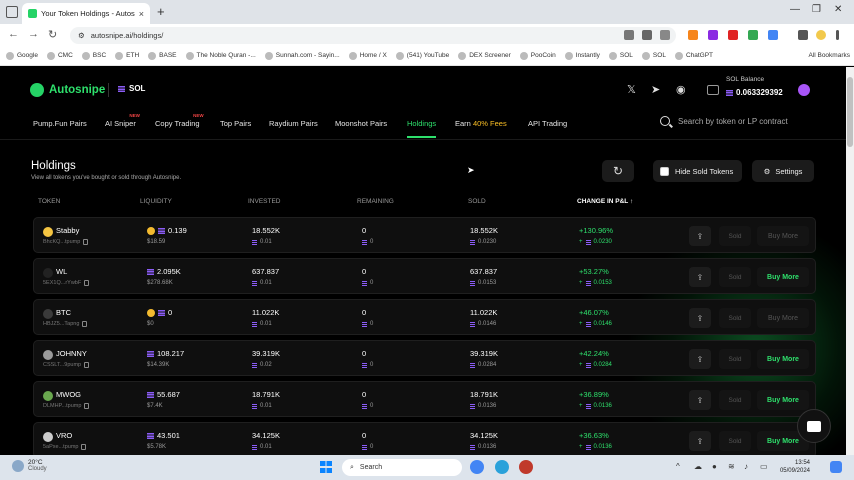 This screenshot has width=854, height=480. Describe the element at coordinates (64, 435) in the screenshot. I see `token-name: VRO` at that location.